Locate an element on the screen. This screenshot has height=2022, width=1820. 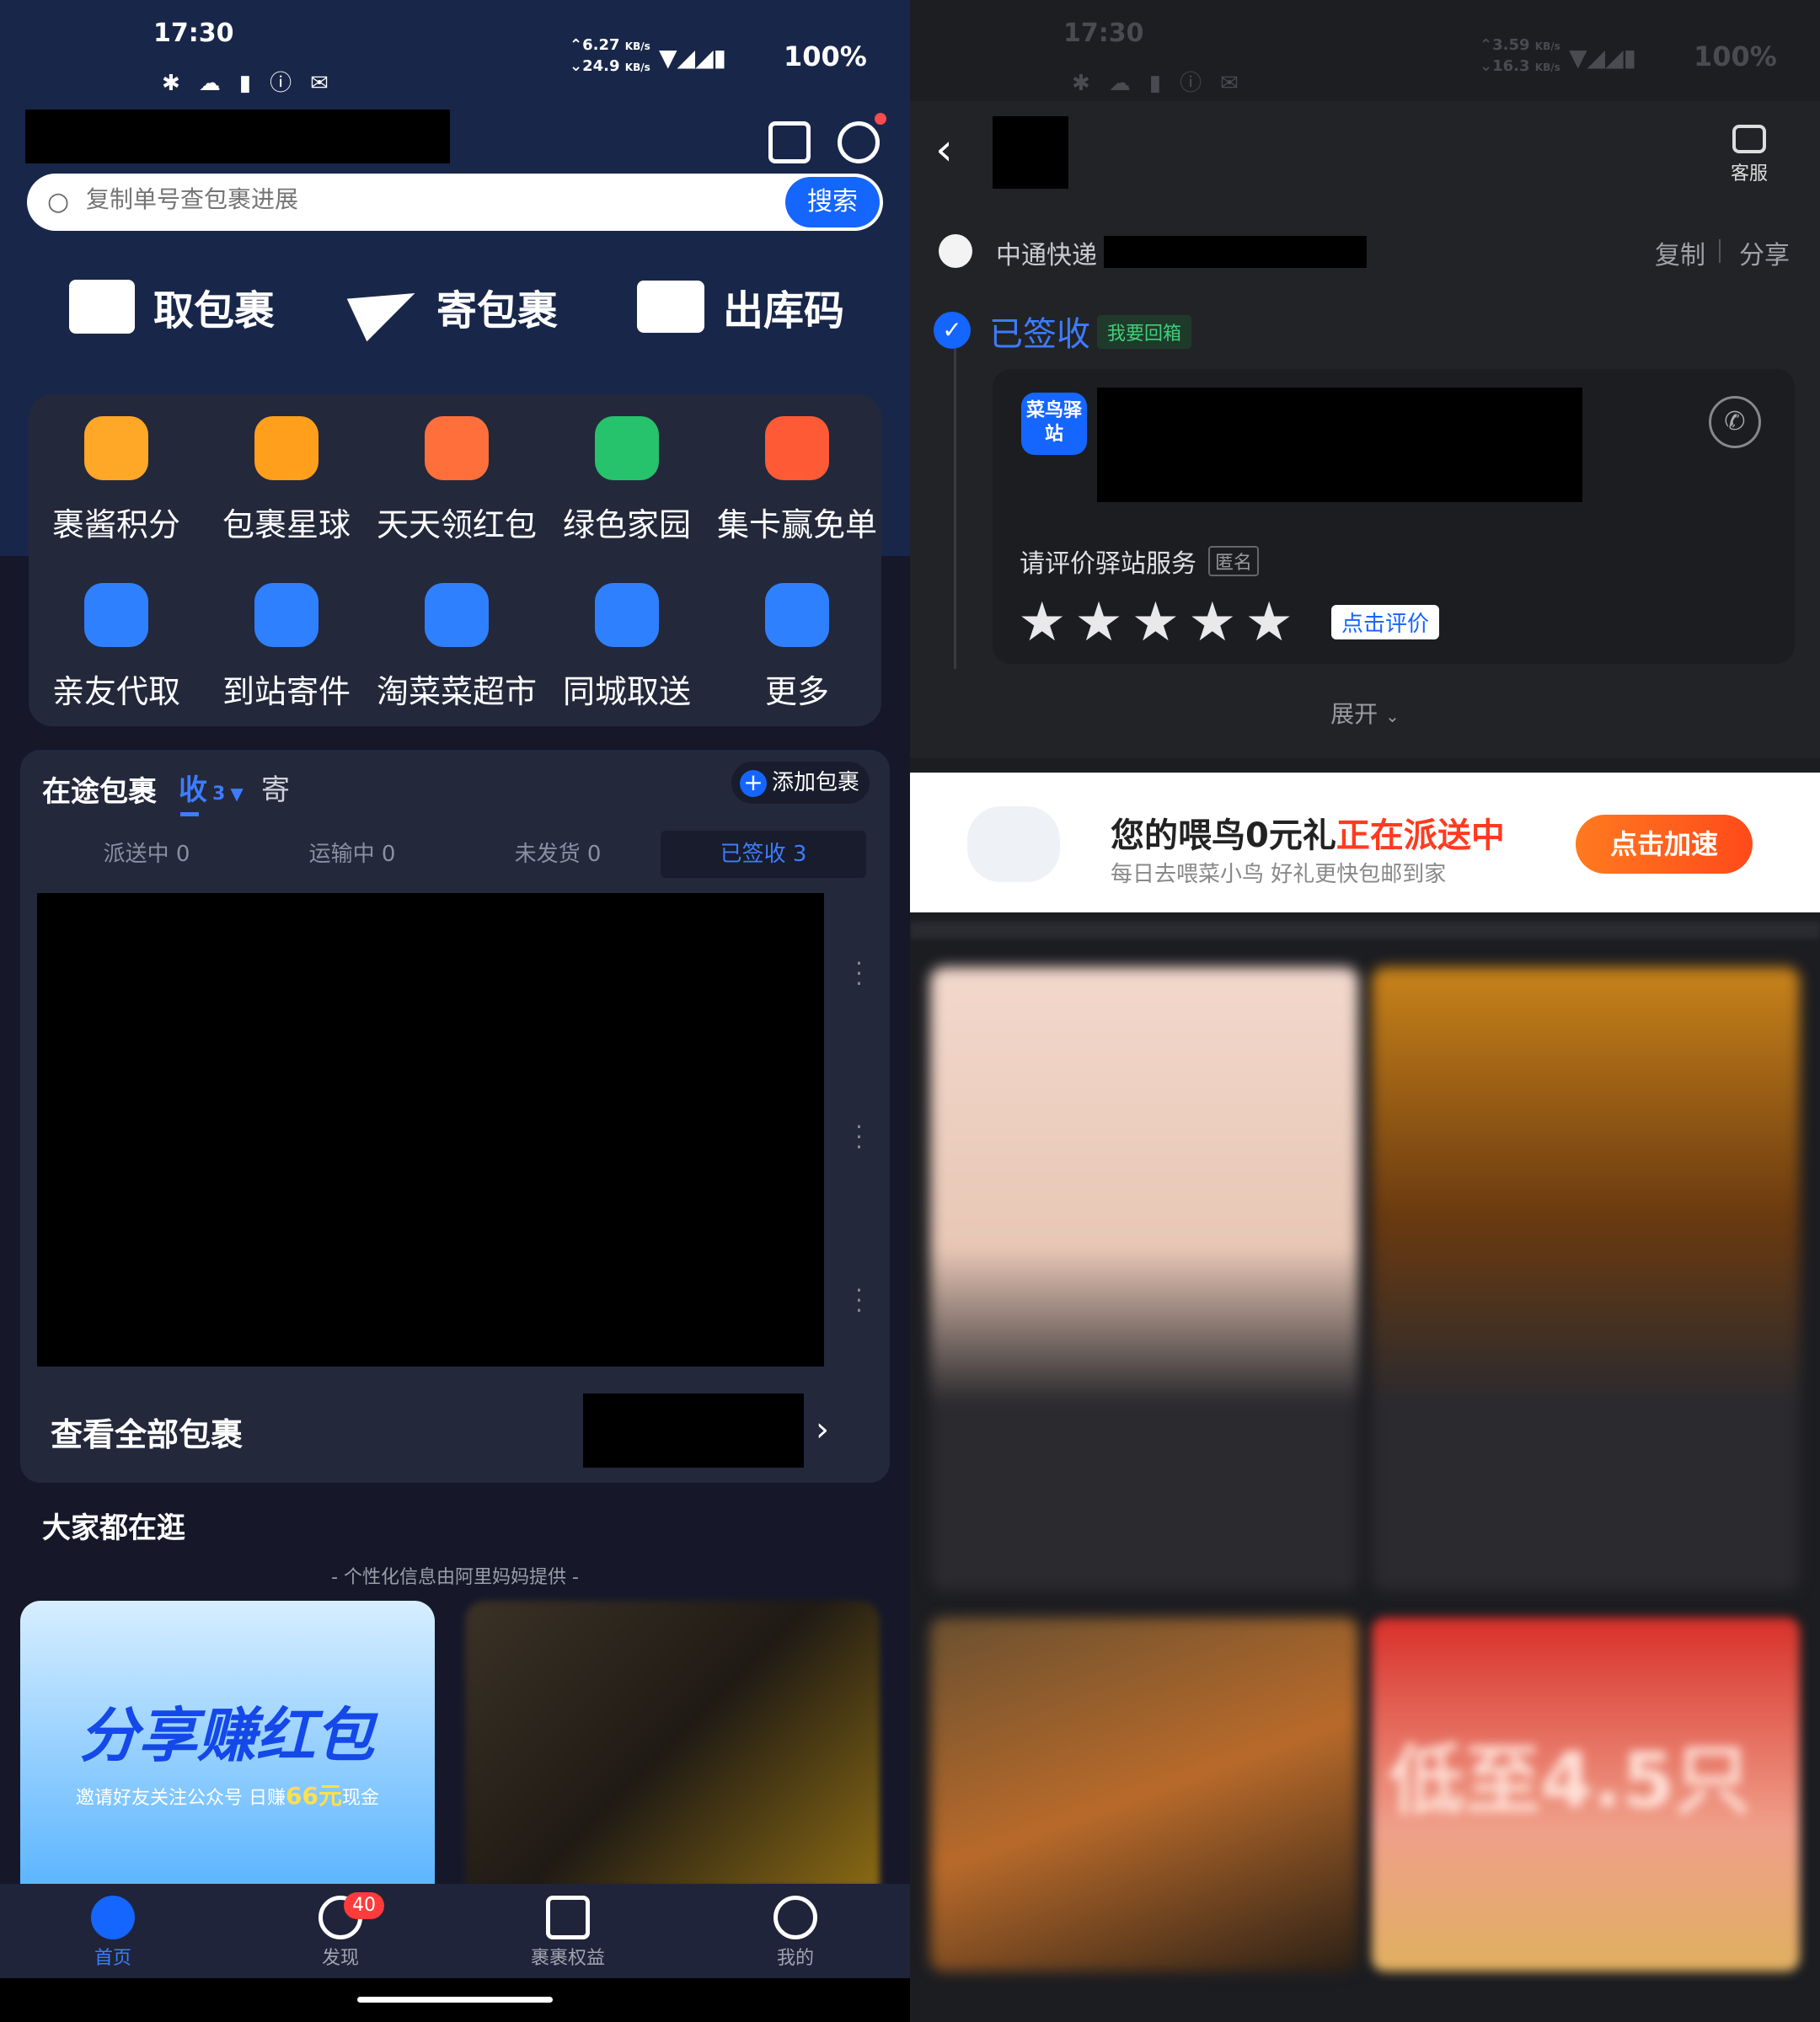
battery-level: 100% is located at coordinates (1735, 56).